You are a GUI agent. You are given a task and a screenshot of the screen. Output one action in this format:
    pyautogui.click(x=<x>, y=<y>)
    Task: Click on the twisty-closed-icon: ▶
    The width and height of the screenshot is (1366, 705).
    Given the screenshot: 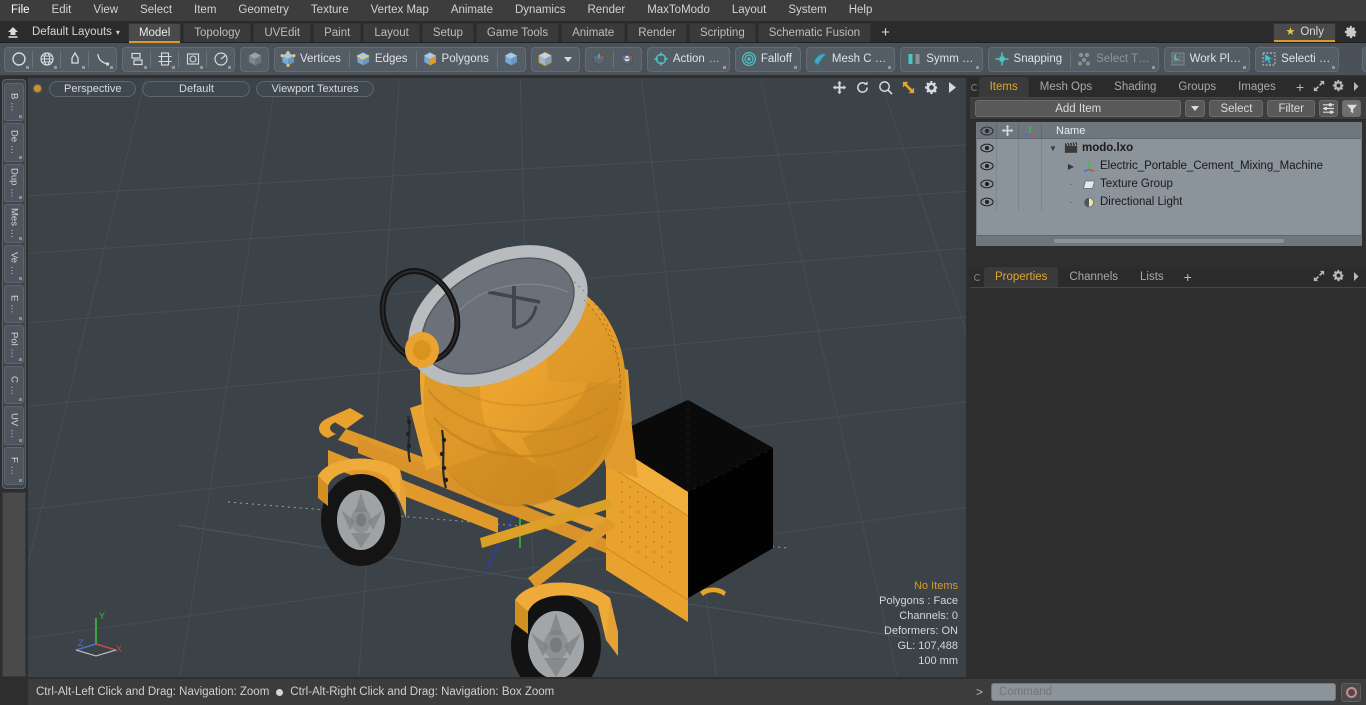 What is the action you would take?
    pyautogui.click(x=1071, y=166)
    